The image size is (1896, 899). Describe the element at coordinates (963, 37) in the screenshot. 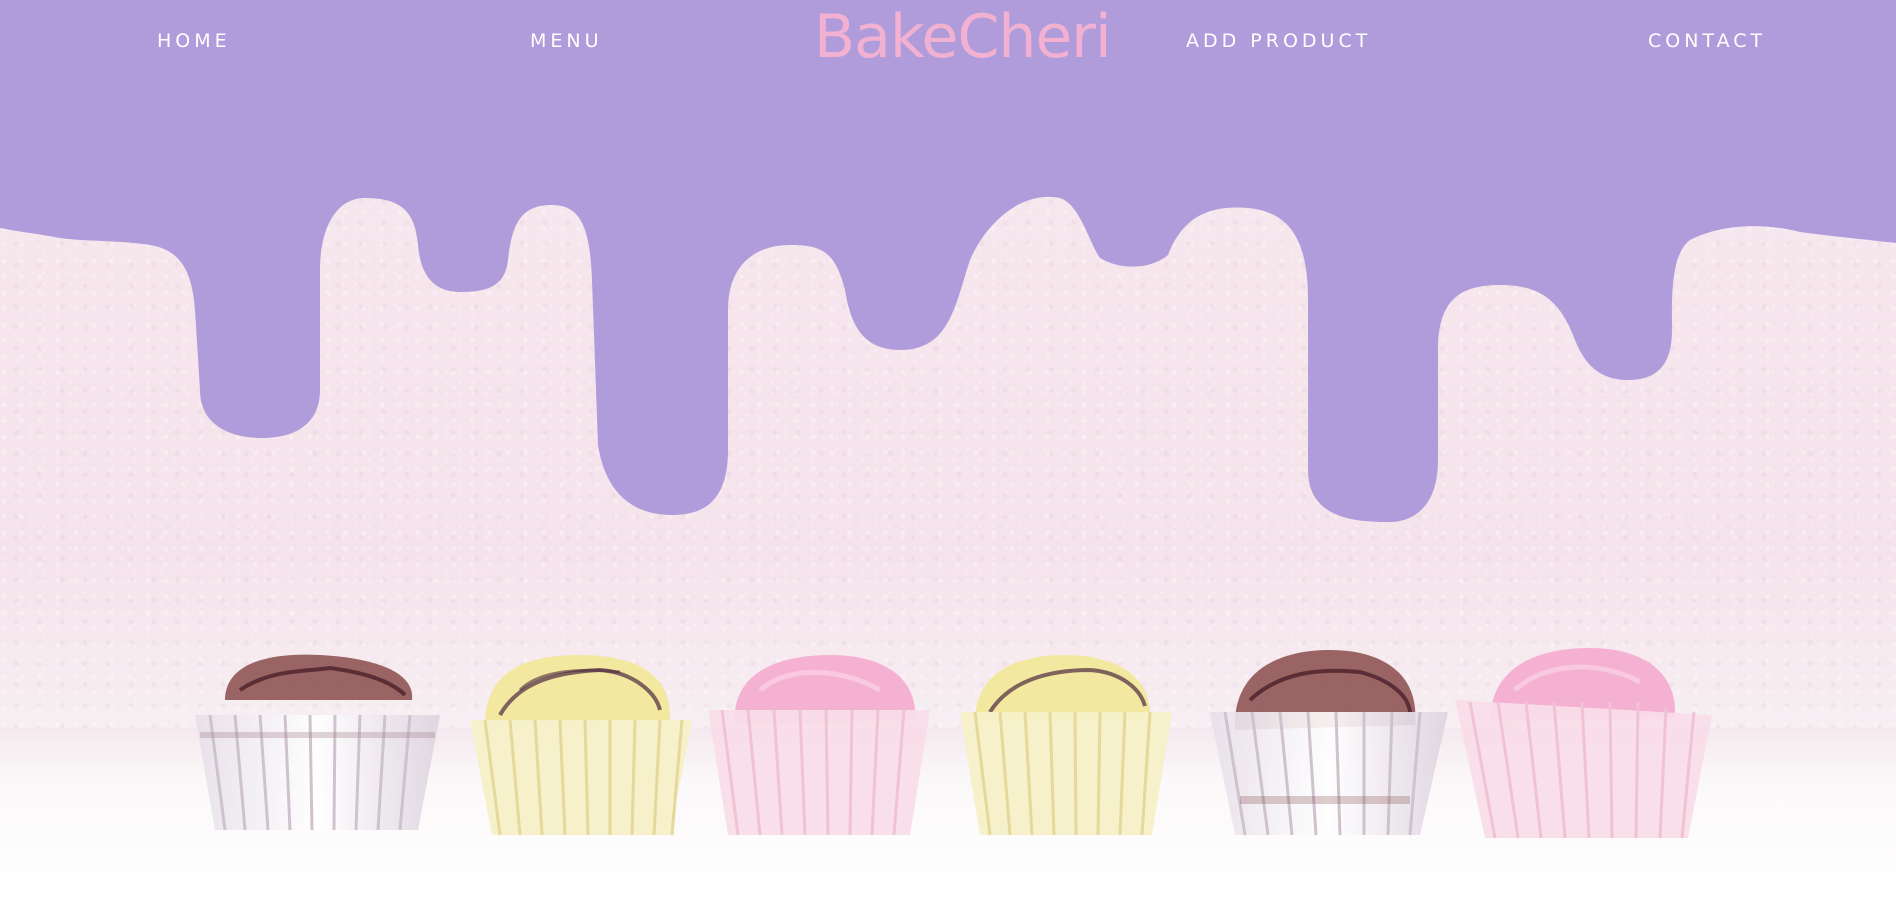

I see `brand-logo: BakeCheri` at that location.